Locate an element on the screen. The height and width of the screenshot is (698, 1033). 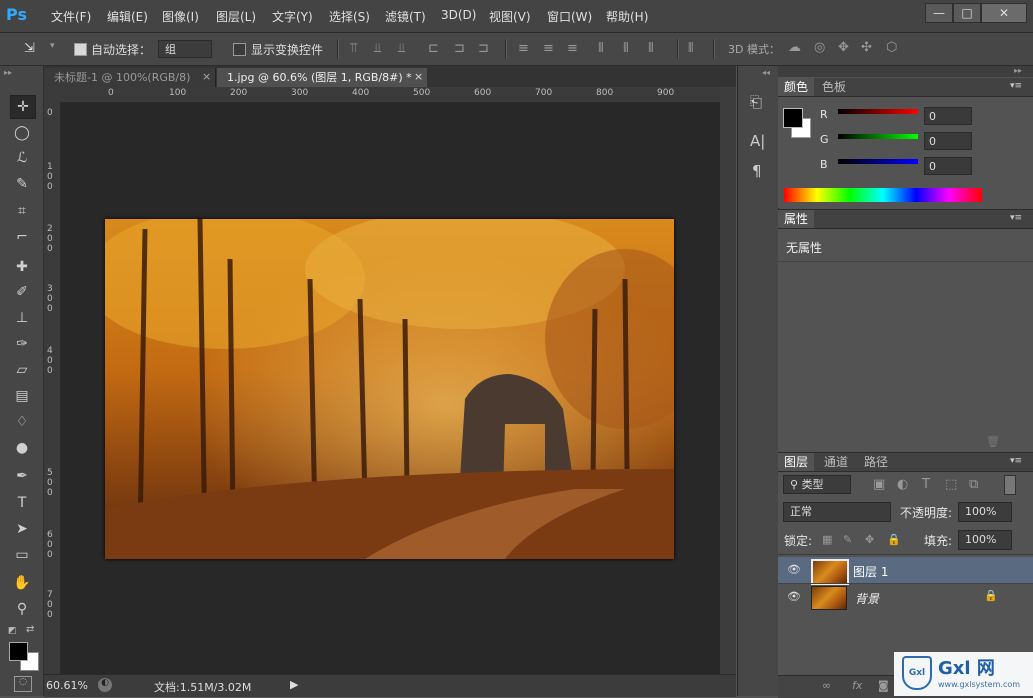
color-spectrum-bar is located at coordinates (883, 195).